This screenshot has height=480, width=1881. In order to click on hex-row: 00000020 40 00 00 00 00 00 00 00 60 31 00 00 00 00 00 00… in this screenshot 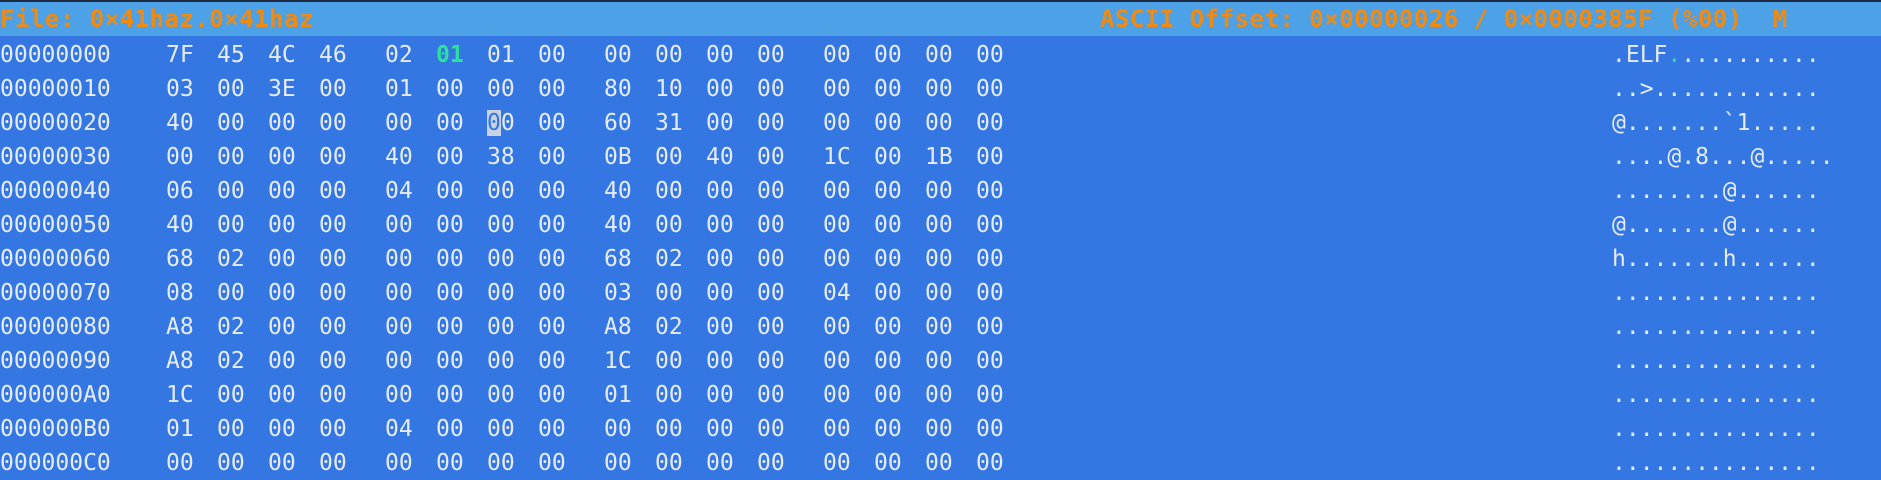, I will do `click(940, 123)`.